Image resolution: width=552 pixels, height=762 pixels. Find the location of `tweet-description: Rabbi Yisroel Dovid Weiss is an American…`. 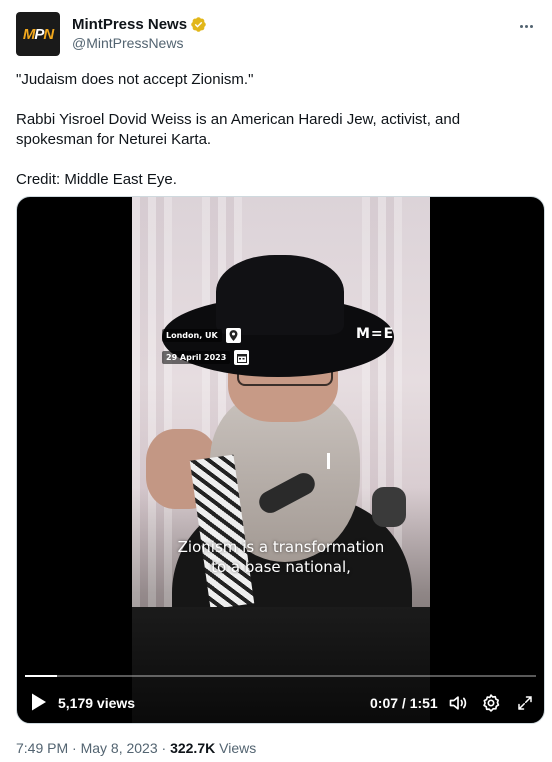

tweet-description: Rabbi Yisroel Dovid Weiss is an American… is located at coordinates (238, 129).